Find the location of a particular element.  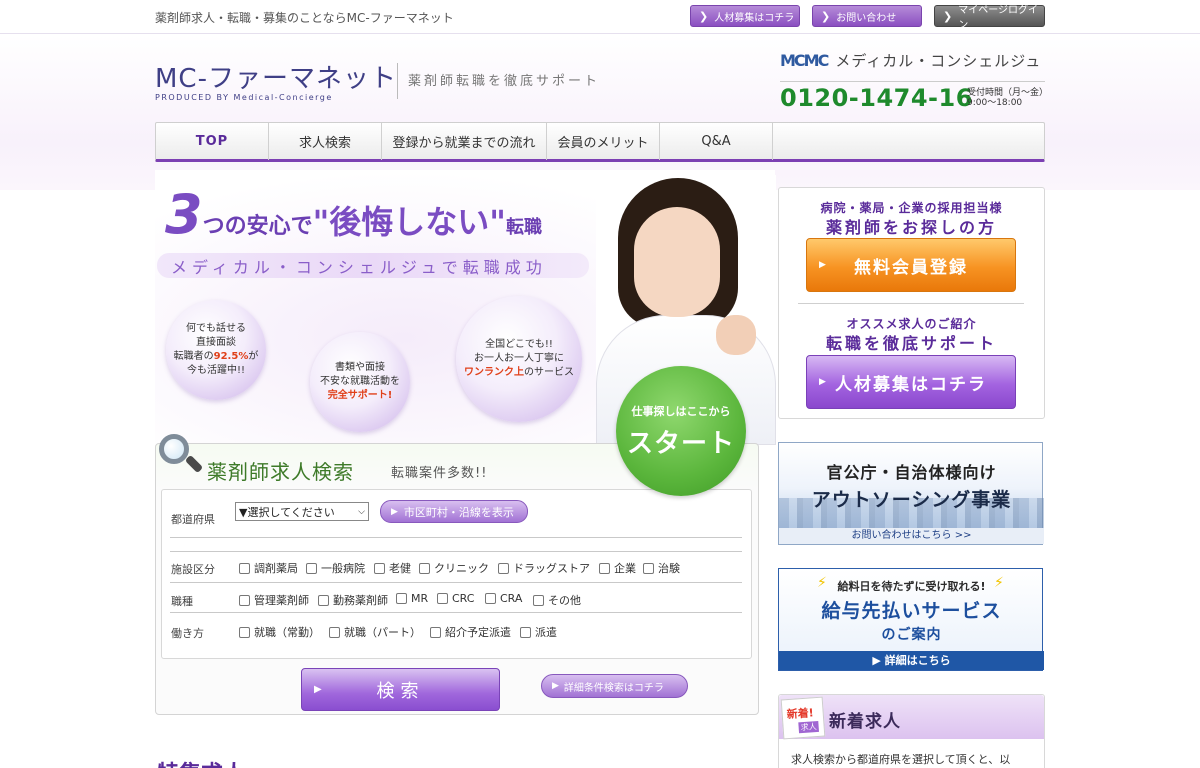

job-type-label: 職種 is located at coordinates (182, 601).